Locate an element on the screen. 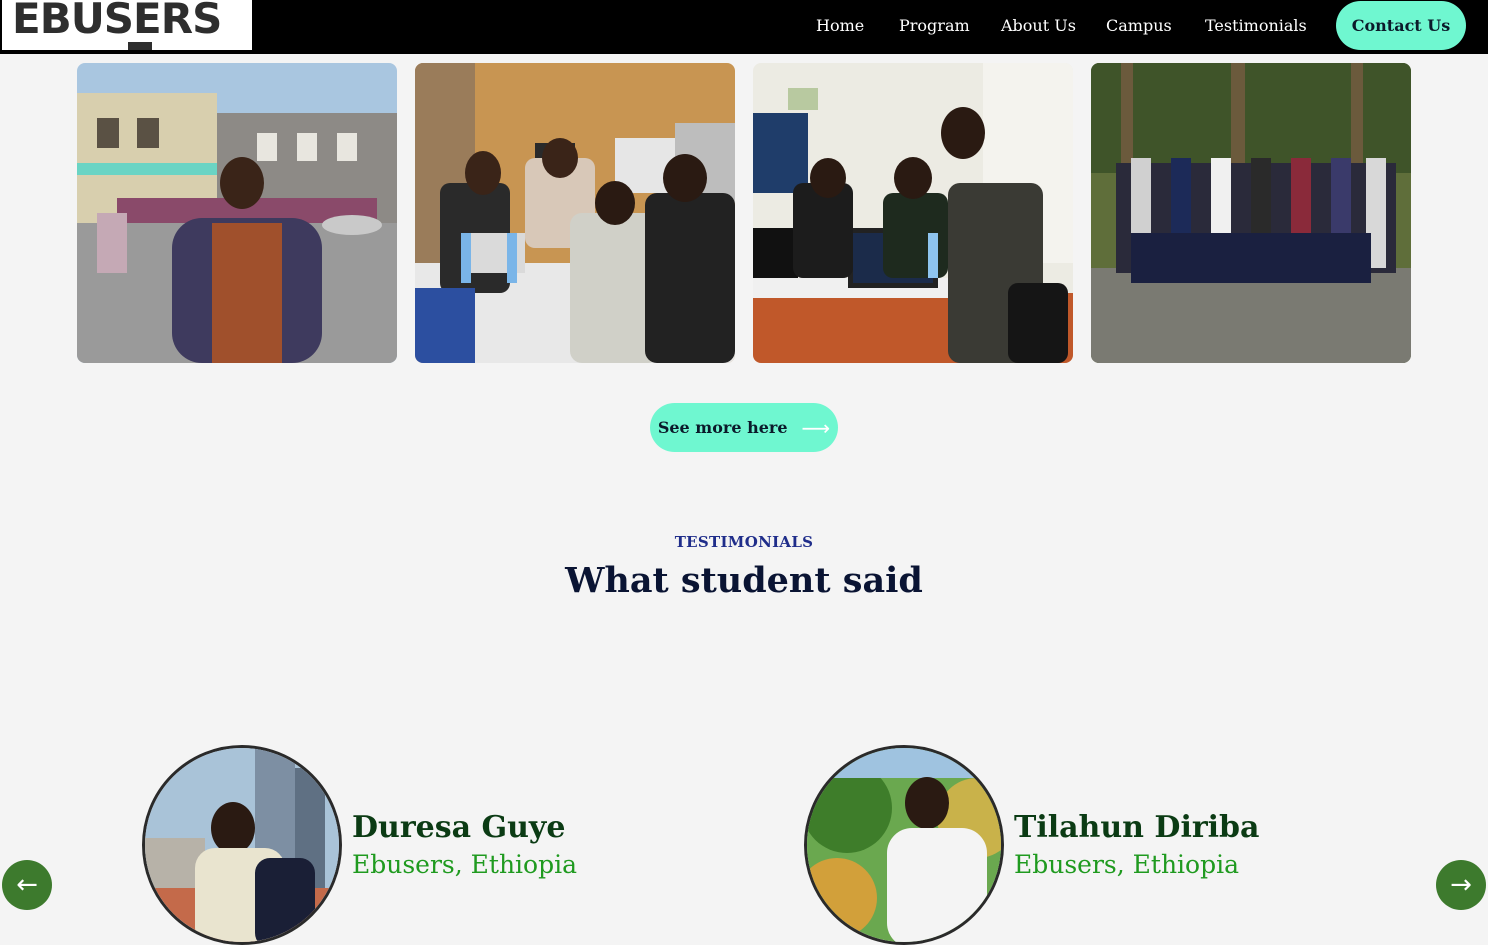  arrow-left-icon: ← is located at coordinates (27, 885).